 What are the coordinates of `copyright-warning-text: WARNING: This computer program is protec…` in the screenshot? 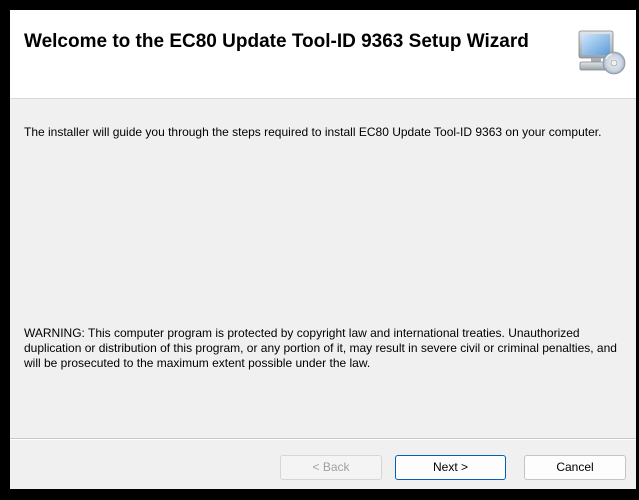 It's located at (320, 348).